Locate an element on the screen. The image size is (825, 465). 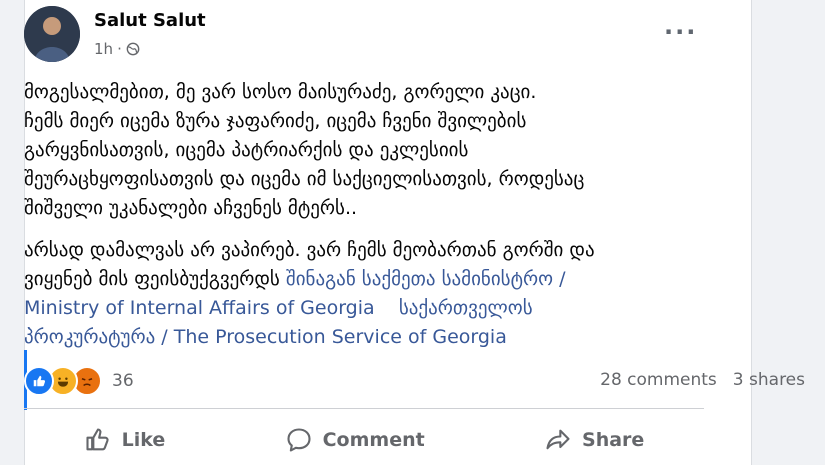
share-label: Share is located at coordinates (613, 440).